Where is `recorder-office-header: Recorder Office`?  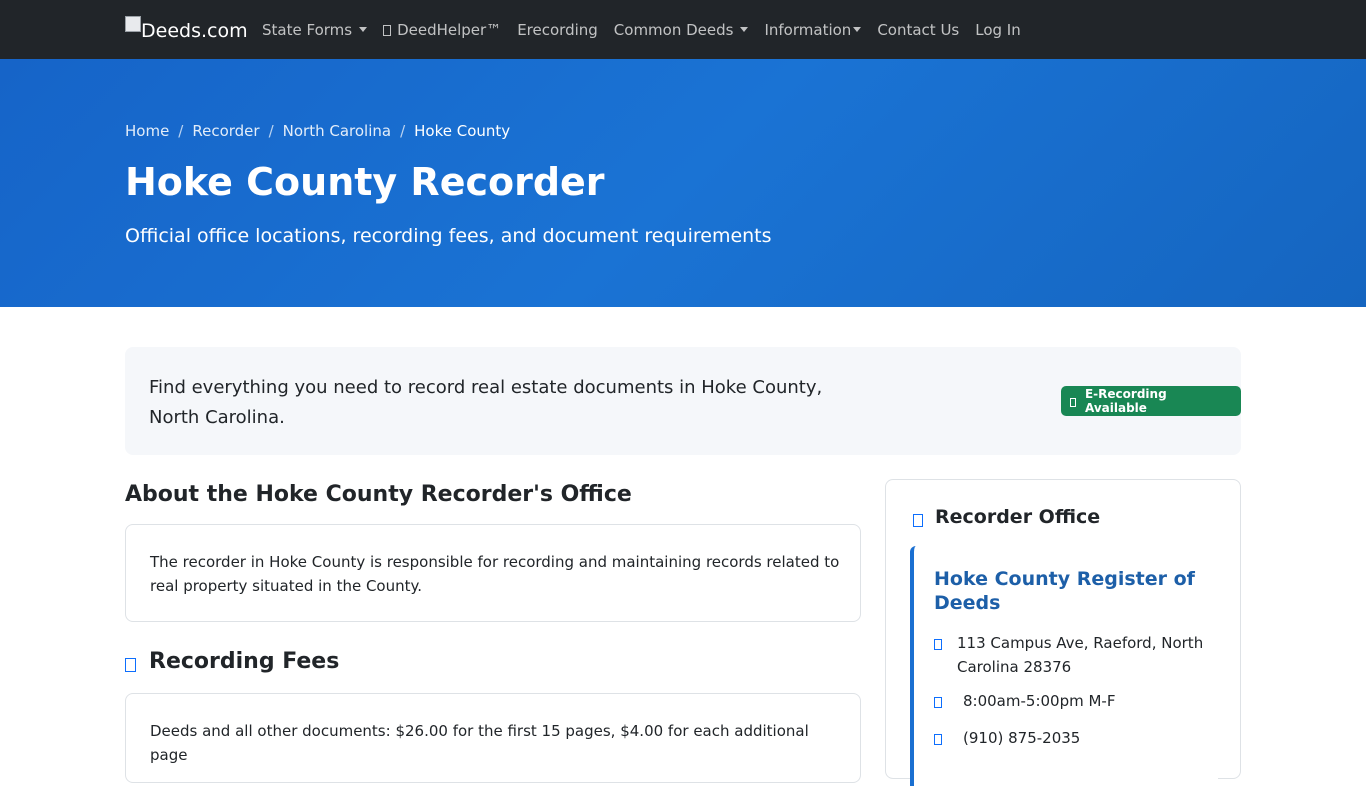
recorder-office-header: Recorder Office is located at coordinates (1006, 517).